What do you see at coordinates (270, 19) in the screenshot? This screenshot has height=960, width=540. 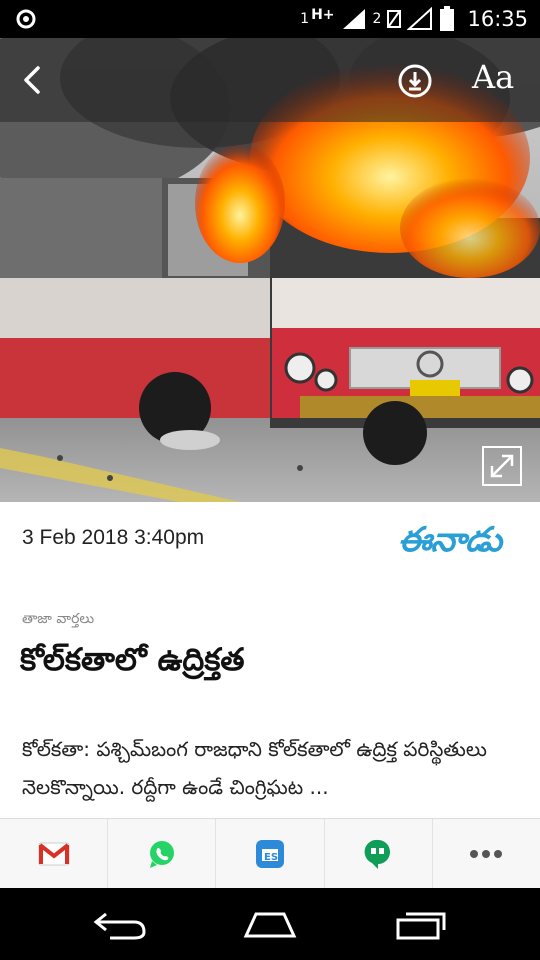 I see `status-bar: 1 H+ 2 16:35` at bounding box center [270, 19].